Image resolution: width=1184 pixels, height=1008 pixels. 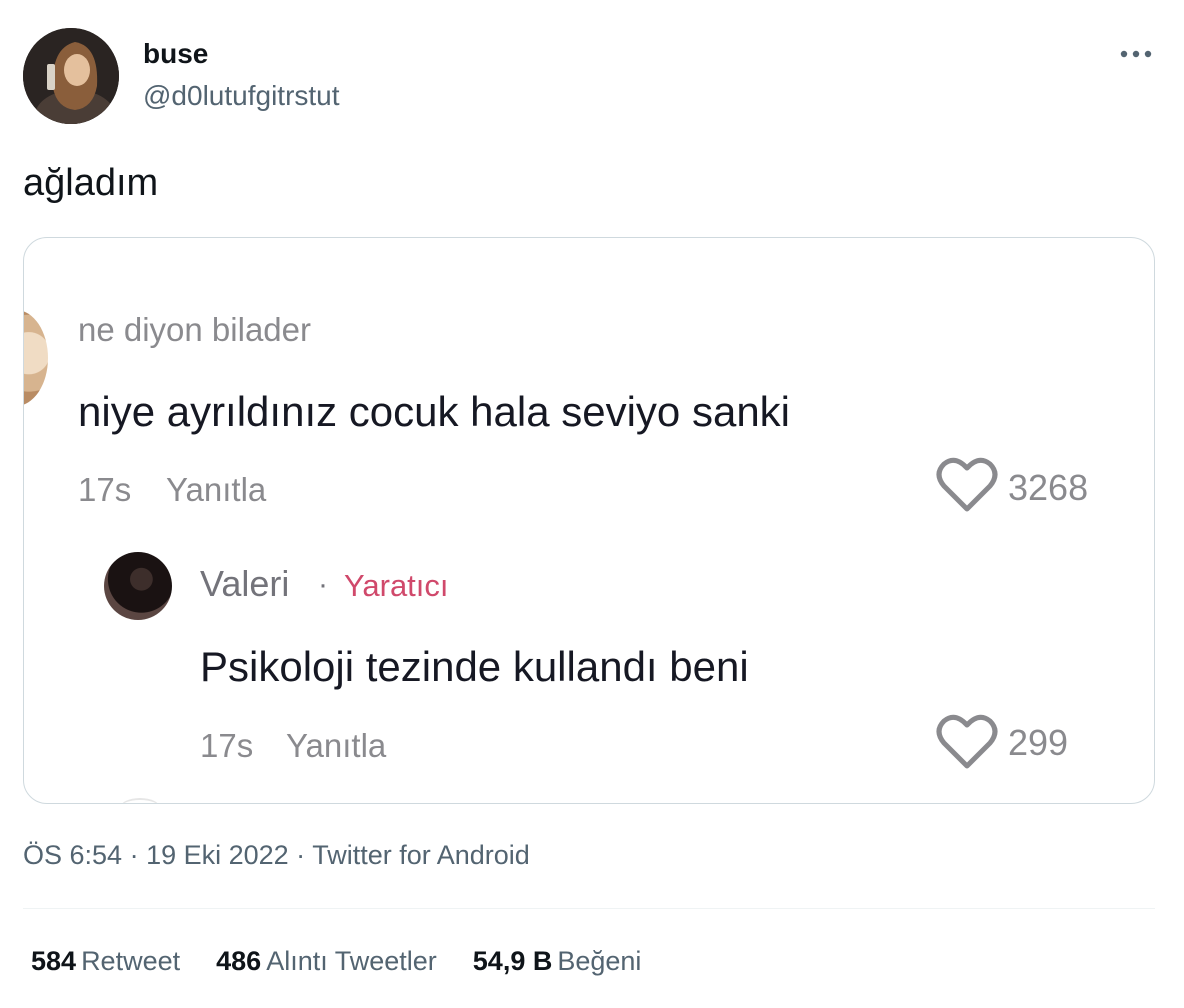 I want to click on stat-label: Retweet, so click(x=131, y=961).